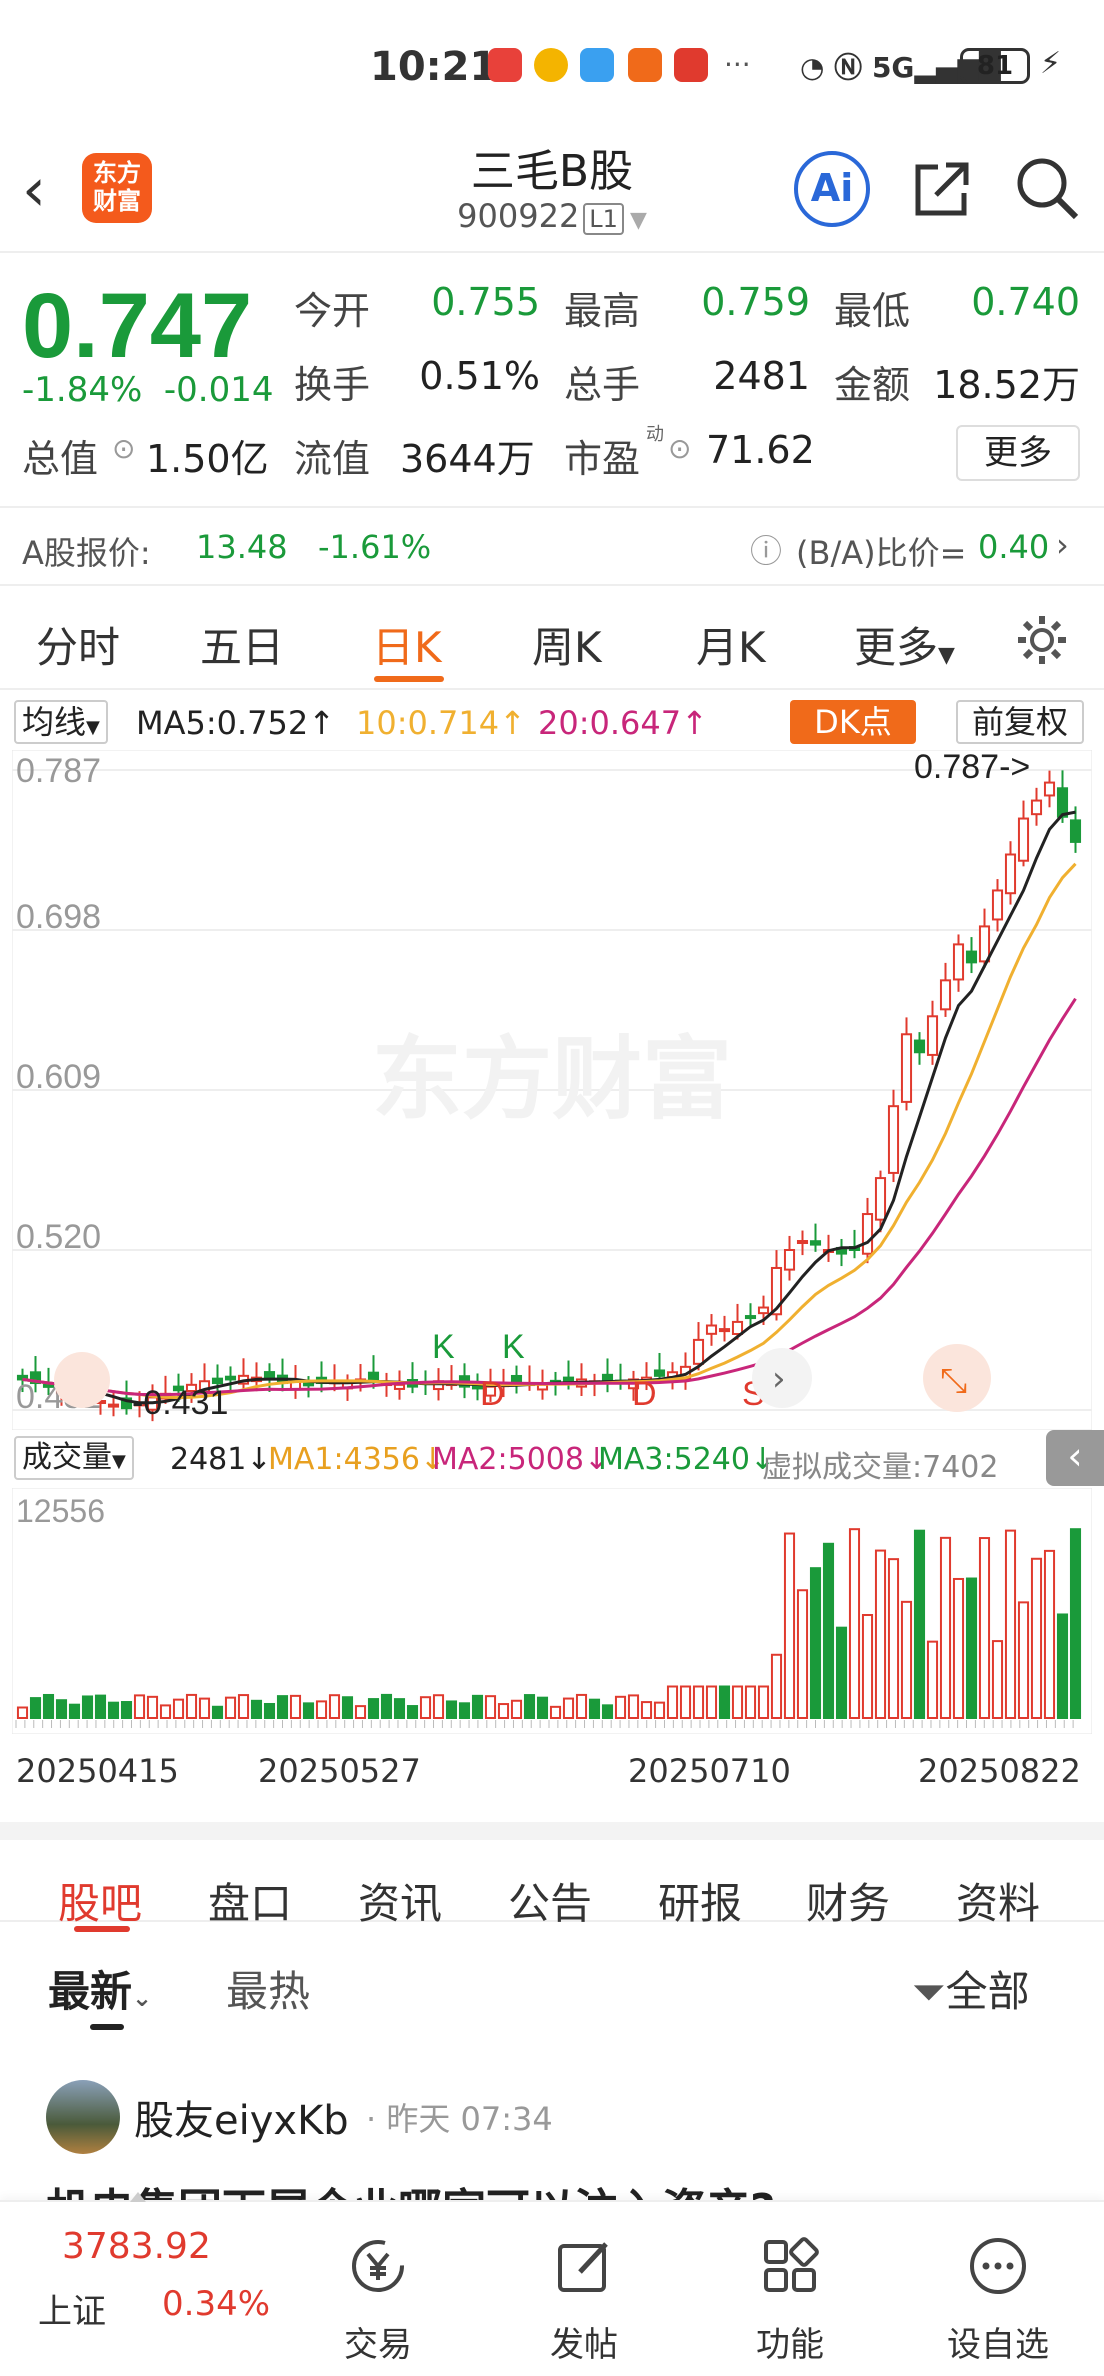 The image size is (1104, 2376). I want to click on indicator-select: 均线▼, so click(61, 722).